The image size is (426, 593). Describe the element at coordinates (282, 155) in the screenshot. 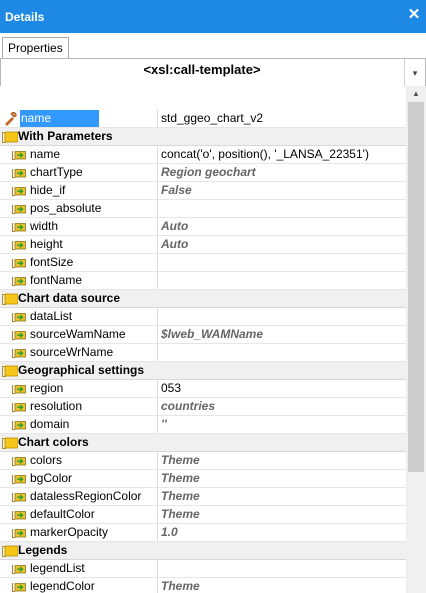

I see `property-value: concat('o', position(), '_LANSA_22351')` at that location.